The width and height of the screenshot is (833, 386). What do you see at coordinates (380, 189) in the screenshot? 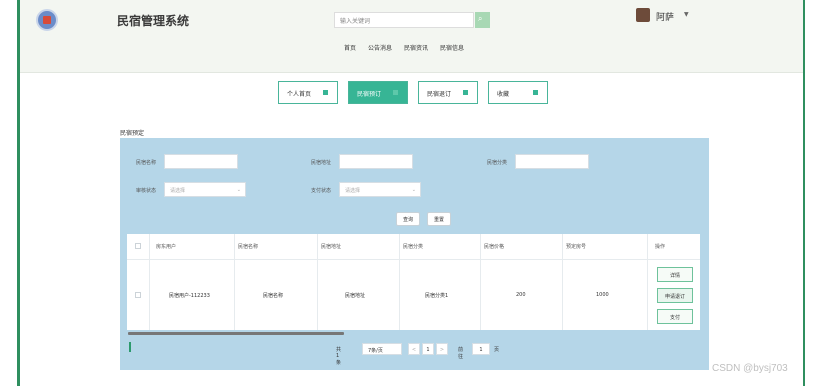
I see `pay-select: 请选择 ⌄` at bounding box center [380, 189].